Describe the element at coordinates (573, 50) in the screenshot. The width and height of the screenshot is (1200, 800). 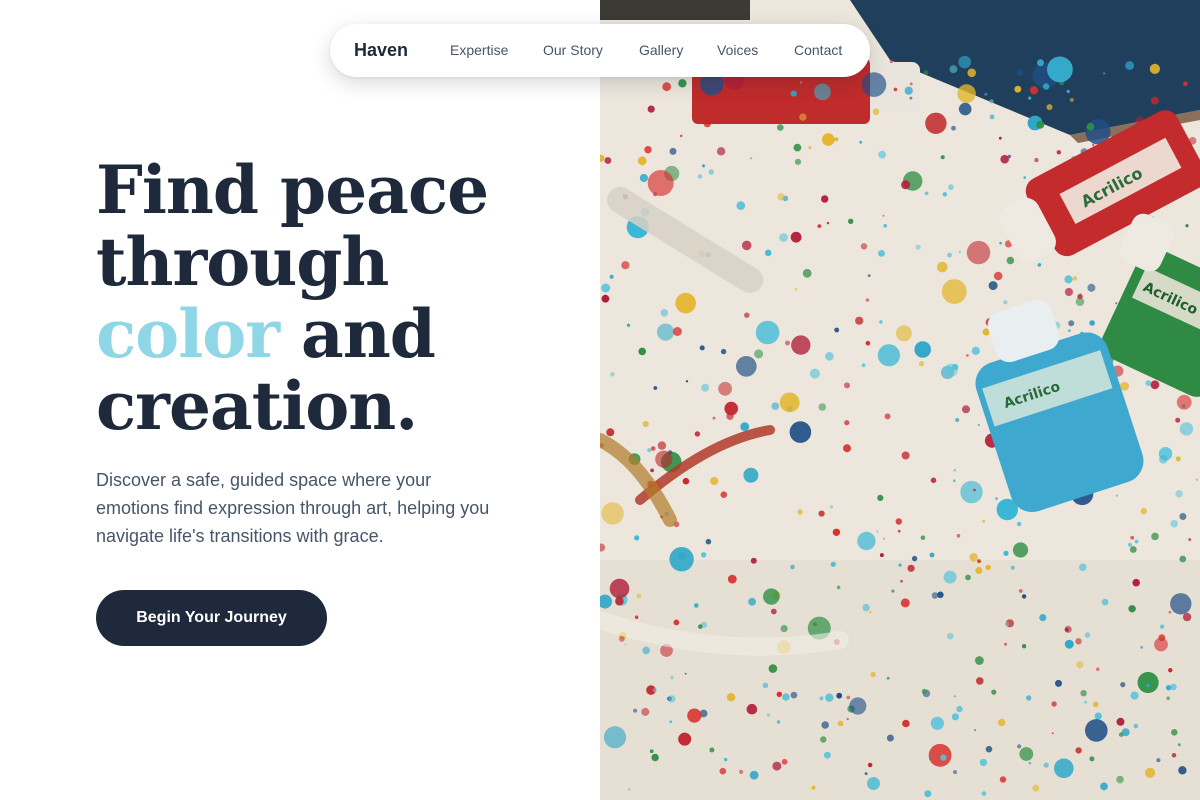
I see `nav-link-our-story: Our Story` at that location.